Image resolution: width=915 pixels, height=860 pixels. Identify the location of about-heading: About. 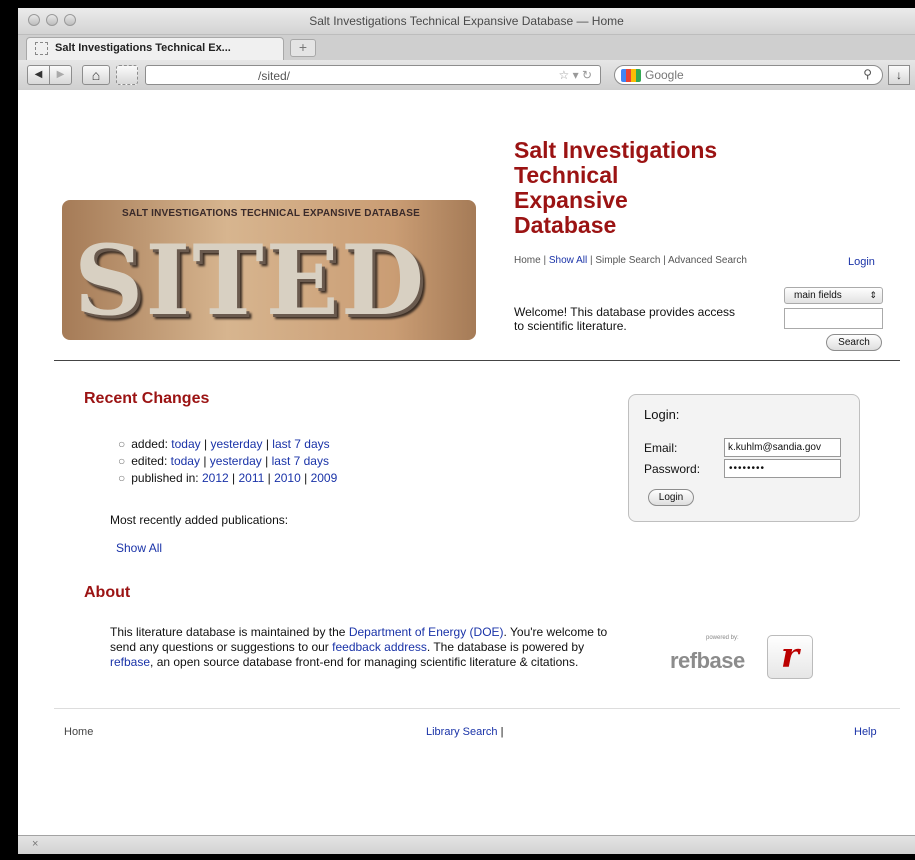
(107, 592).